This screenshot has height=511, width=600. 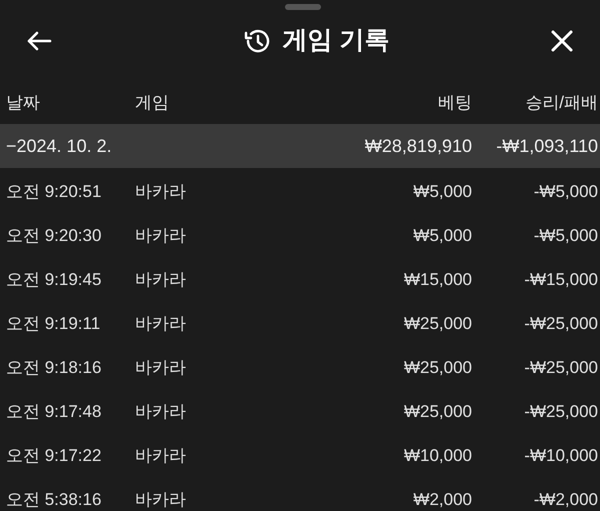 What do you see at coordinates (418, 146) in the screenshot?
I see `group-bet-total: ₩28,819,910` at bounding box center [418, 146].